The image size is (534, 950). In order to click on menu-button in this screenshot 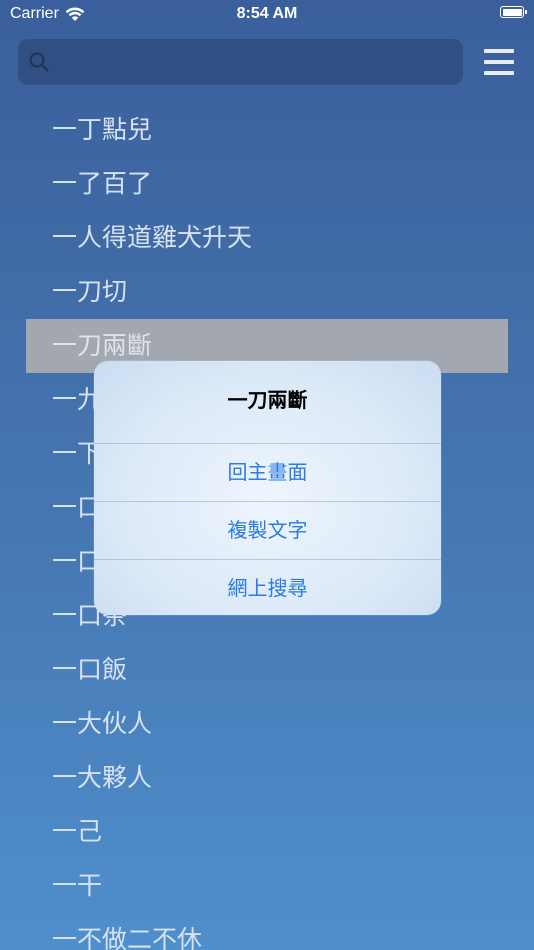, I will do `click(499, 62)`.